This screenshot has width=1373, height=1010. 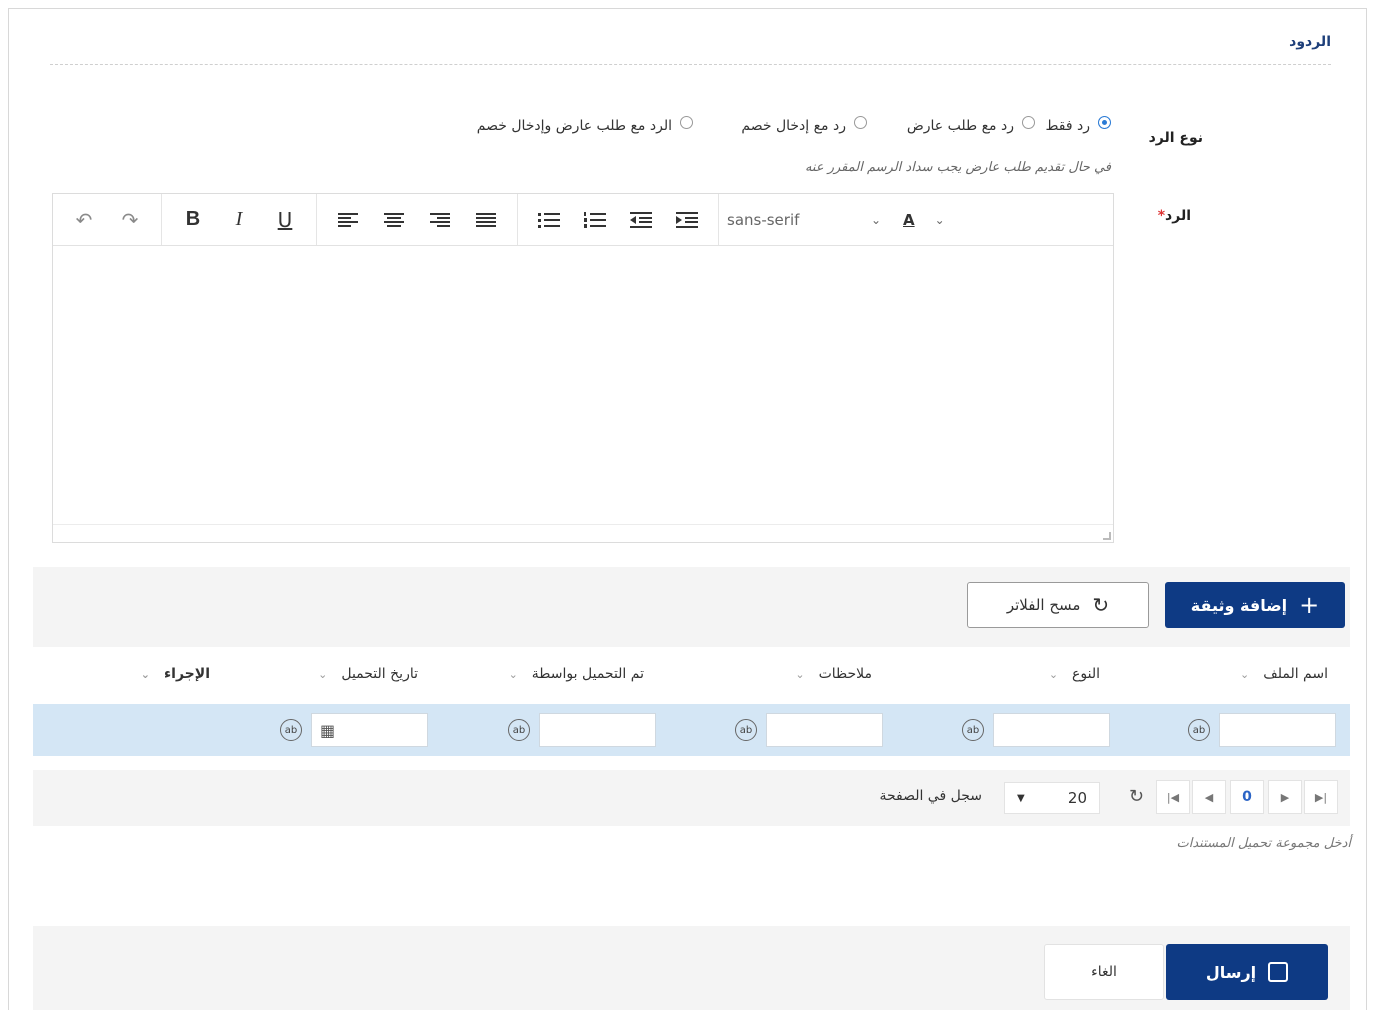 What do you see at coordinates (1067, 126) in the screenshot?
I see `radio-reply-only-label: رد فقط` at bounding box center [1067, 126].